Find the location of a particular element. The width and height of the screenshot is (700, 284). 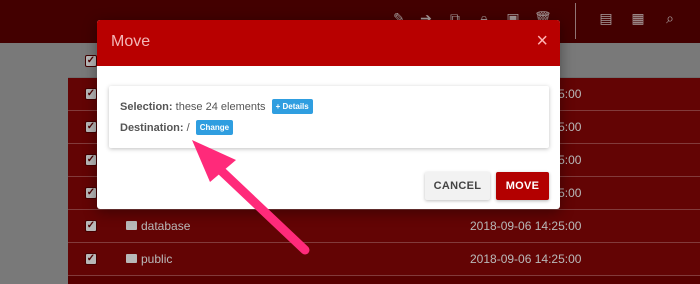

dialog-title: Move is located at coordinates (131, 41).